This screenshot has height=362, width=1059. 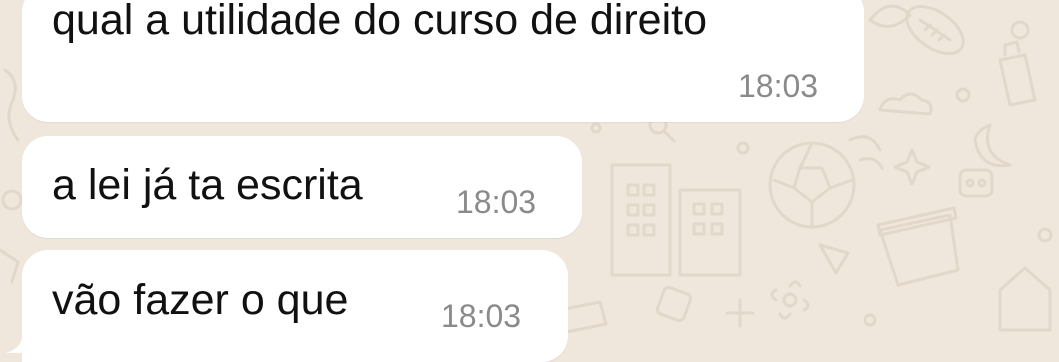 I want to click on message-text: qual a utilidade do curso de direito, so click(x=379, y=22).